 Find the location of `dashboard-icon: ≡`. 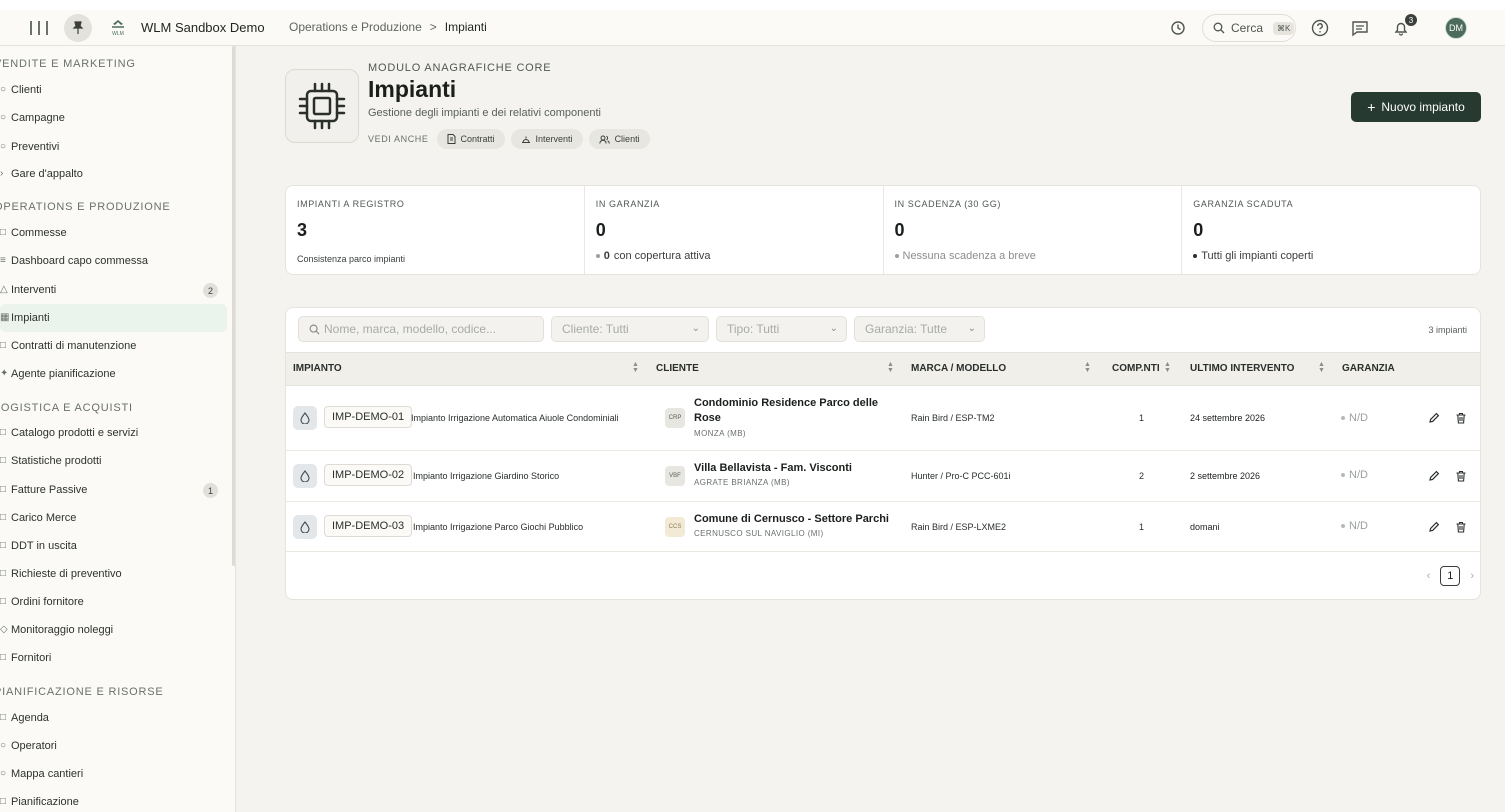

dashboard-icon: ≡ is located at coordinates (3, 260).